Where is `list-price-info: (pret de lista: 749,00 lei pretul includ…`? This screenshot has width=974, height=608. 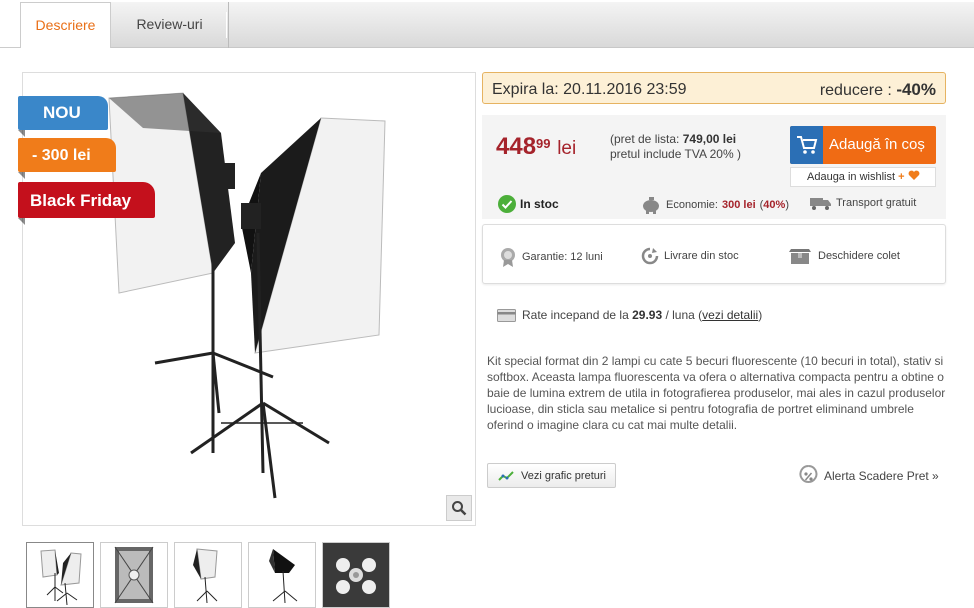
list-price-info: (pret de lista: 749,00 lei pretul includ… is located at coordinates (675, 147).